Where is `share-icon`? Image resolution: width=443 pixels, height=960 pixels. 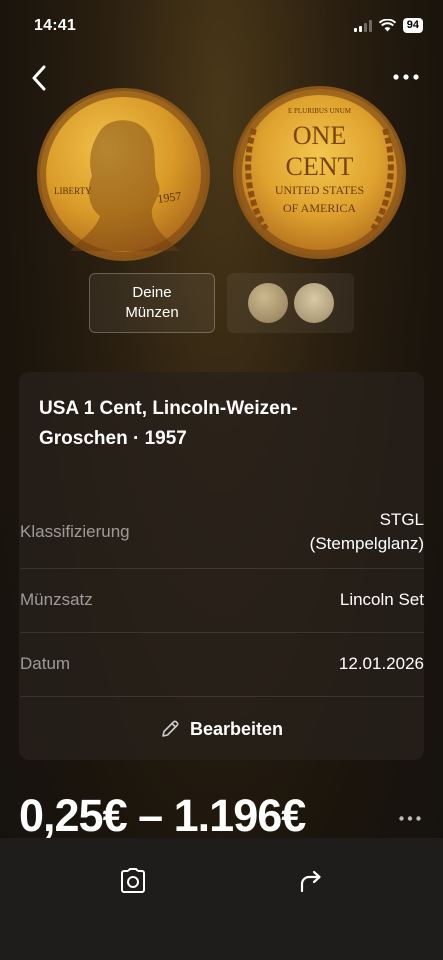 share-icon is located at coordinates (310, 881).